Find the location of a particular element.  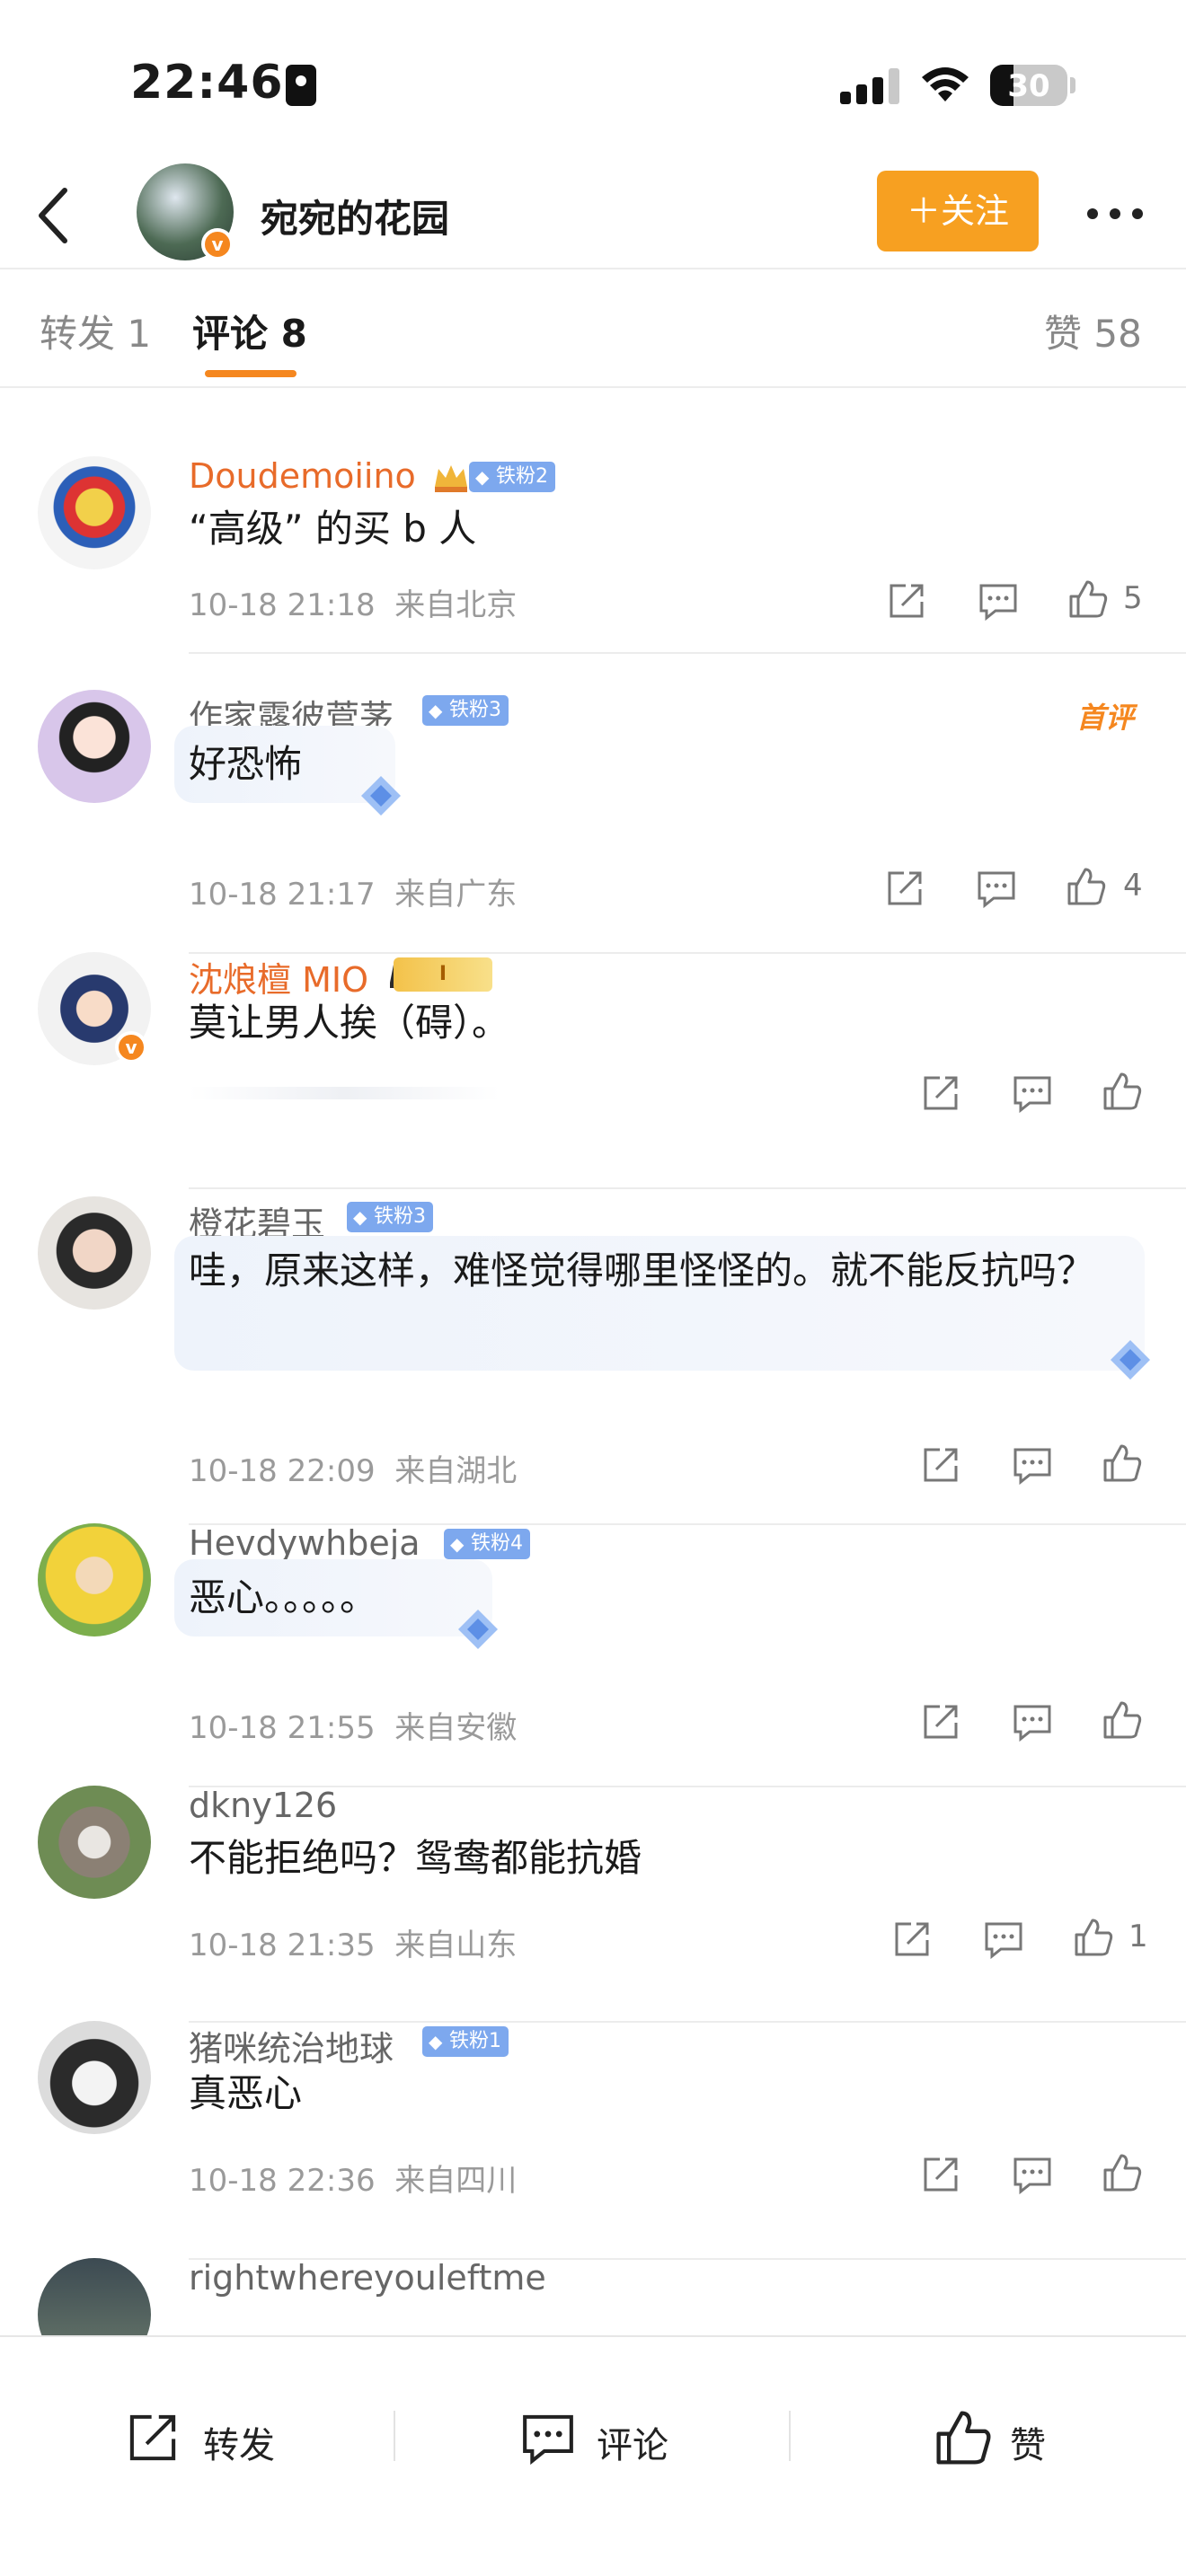

status-bar: 22:46 30 is located at coordinates (593, 81).